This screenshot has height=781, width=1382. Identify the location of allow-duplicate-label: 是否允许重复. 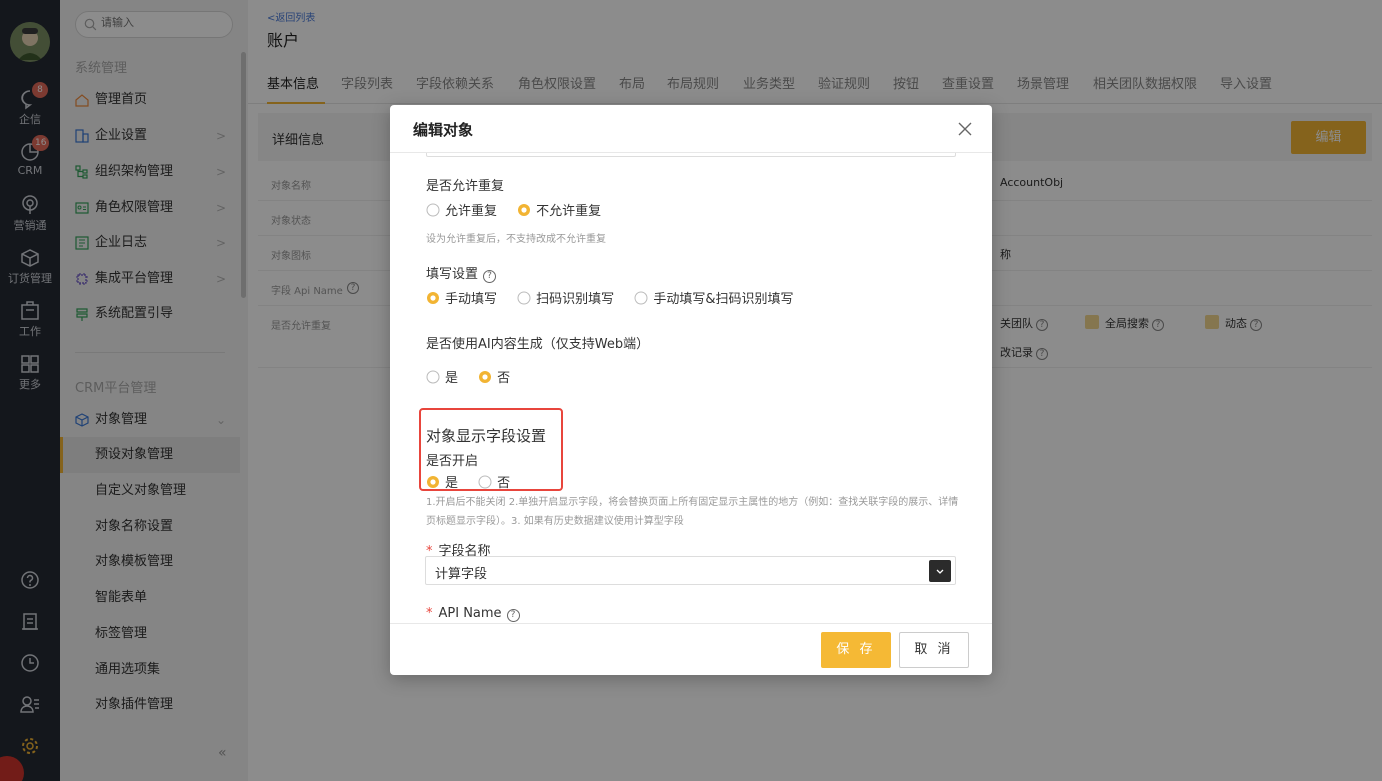
(465, 186).